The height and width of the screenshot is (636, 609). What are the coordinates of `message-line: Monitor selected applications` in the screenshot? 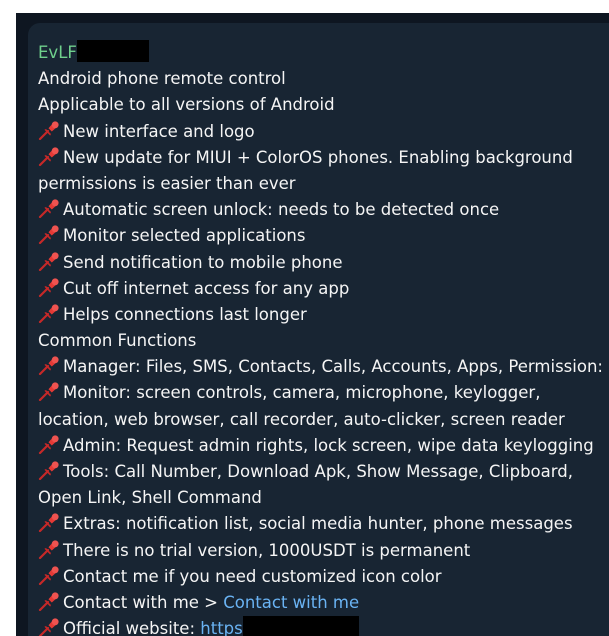 It's located at (323, 236).